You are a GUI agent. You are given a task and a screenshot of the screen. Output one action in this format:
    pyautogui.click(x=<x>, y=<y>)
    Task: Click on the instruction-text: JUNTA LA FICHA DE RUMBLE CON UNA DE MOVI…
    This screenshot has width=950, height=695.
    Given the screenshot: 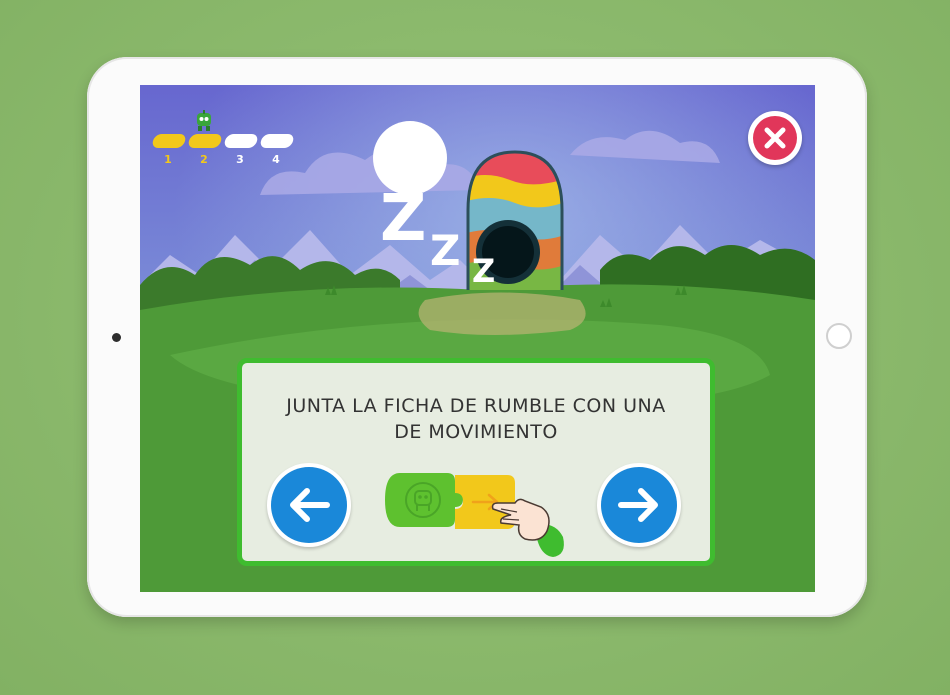 What is the action you would take?
    pyautogui.click(x=476, y=419)
    